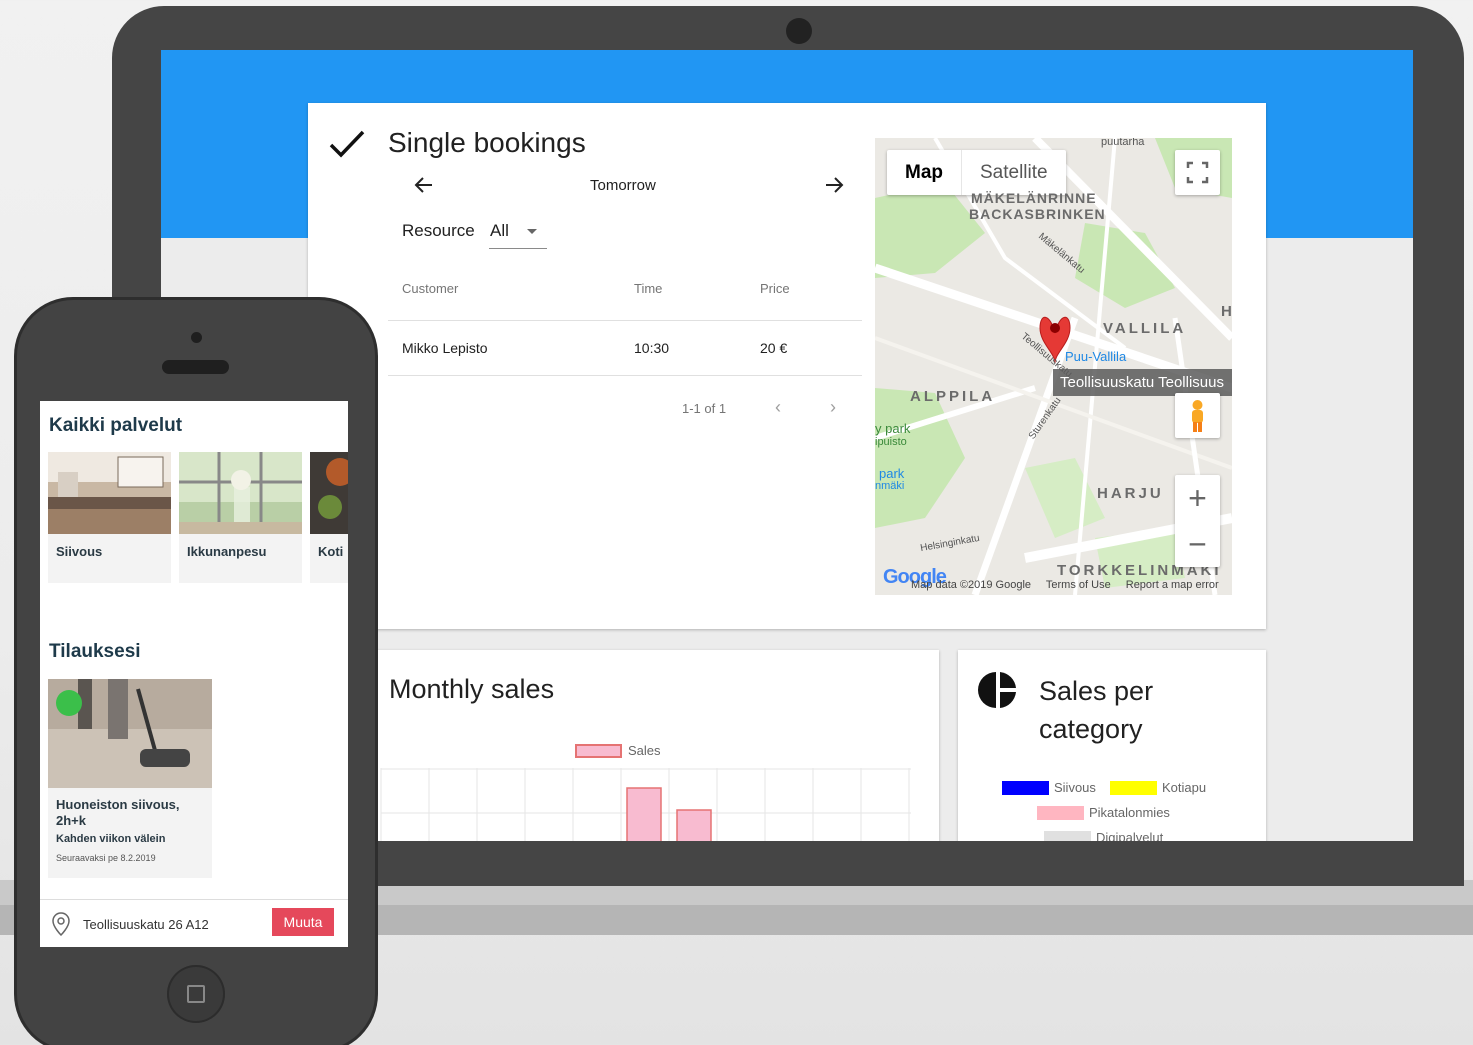 This screenshot has width=1473, height=1045. I want to click on service-card-siivous: Siivous, so click(109, 517).